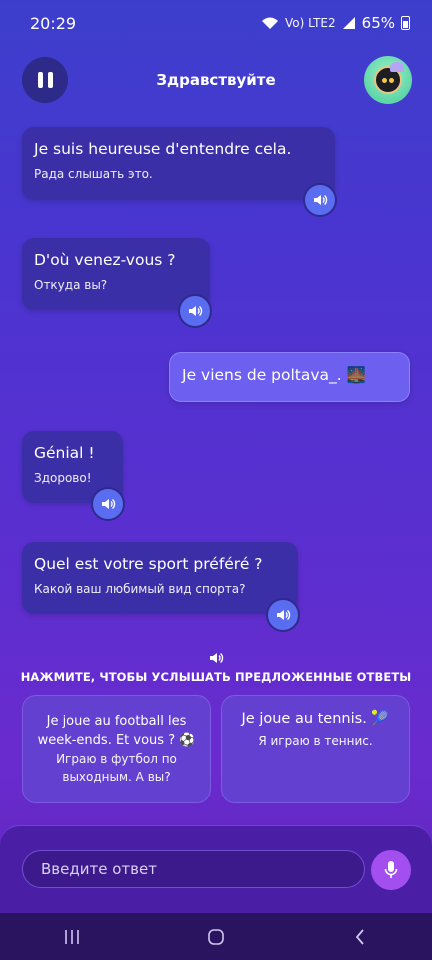  Describe the element at coordinates (274, 375) in the screenshot. I see `message-french: Je viens de poltava_. 🌉` at that location.